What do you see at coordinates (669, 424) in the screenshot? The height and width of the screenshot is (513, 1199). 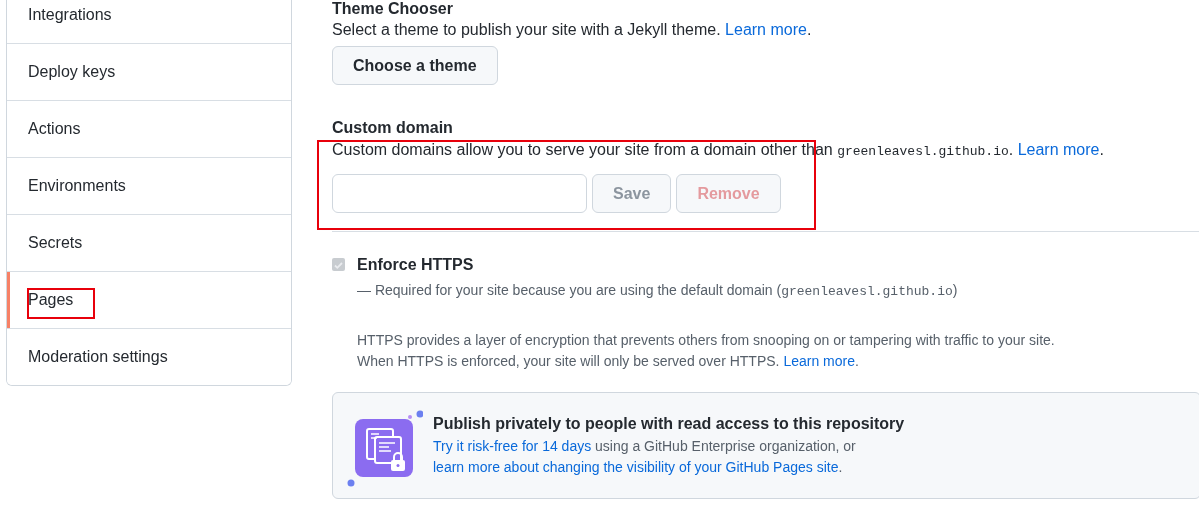 I see `callout-title: Publish privately to people with read access to this repository` at bounding box center [669, 424].